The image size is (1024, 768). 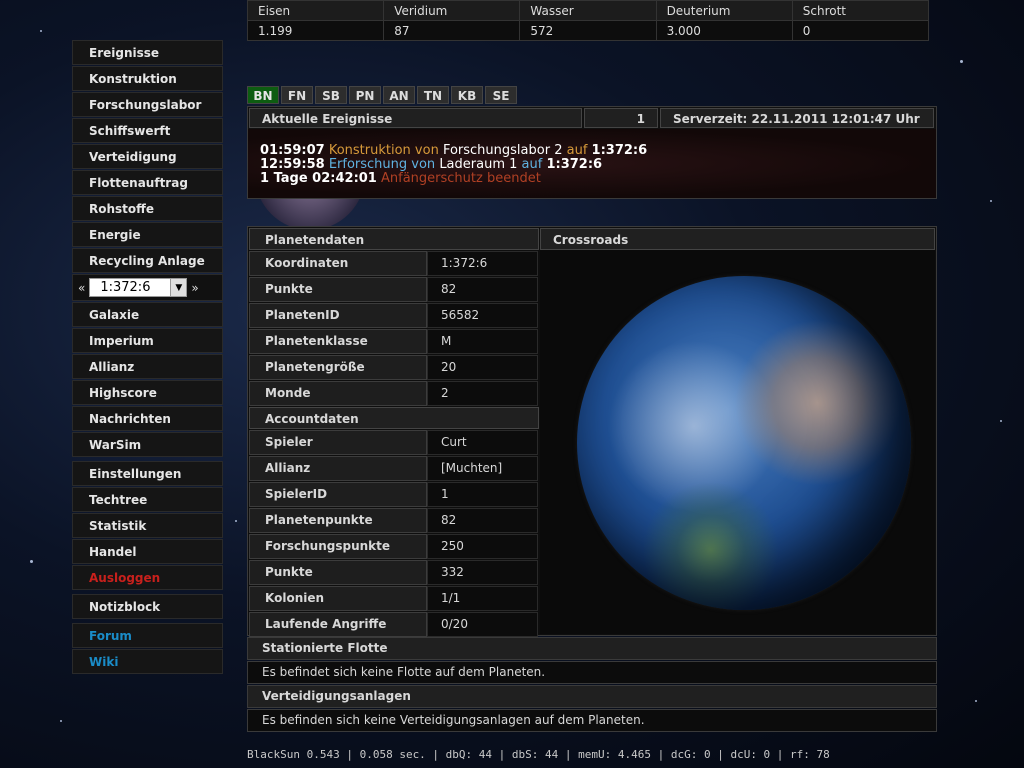 I want to click on table-row: Koordinaten 1:372:6, so click(x=394, y=263).